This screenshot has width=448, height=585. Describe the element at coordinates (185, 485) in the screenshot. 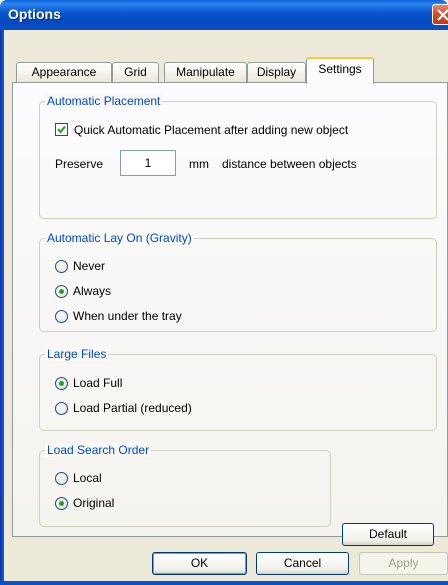

I see `search-order-group: Load Search Order Local Original` at that location.